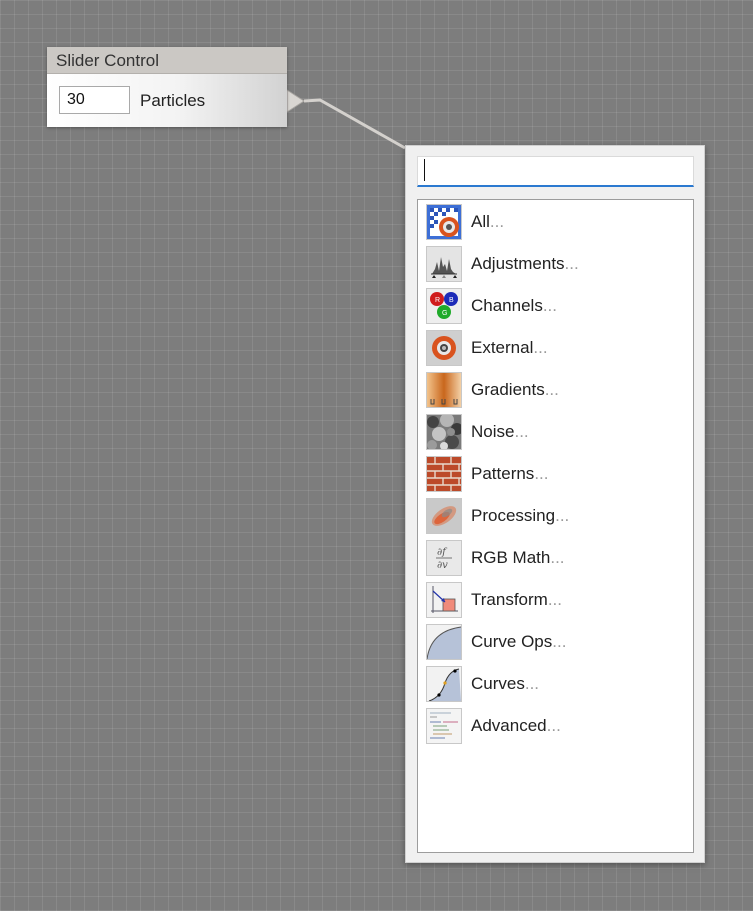 The height and width of the screenshot is (911, 753). Describe the element at coordinates (498, 683) in the screenshot. I see `item-label: Curves` at that location.